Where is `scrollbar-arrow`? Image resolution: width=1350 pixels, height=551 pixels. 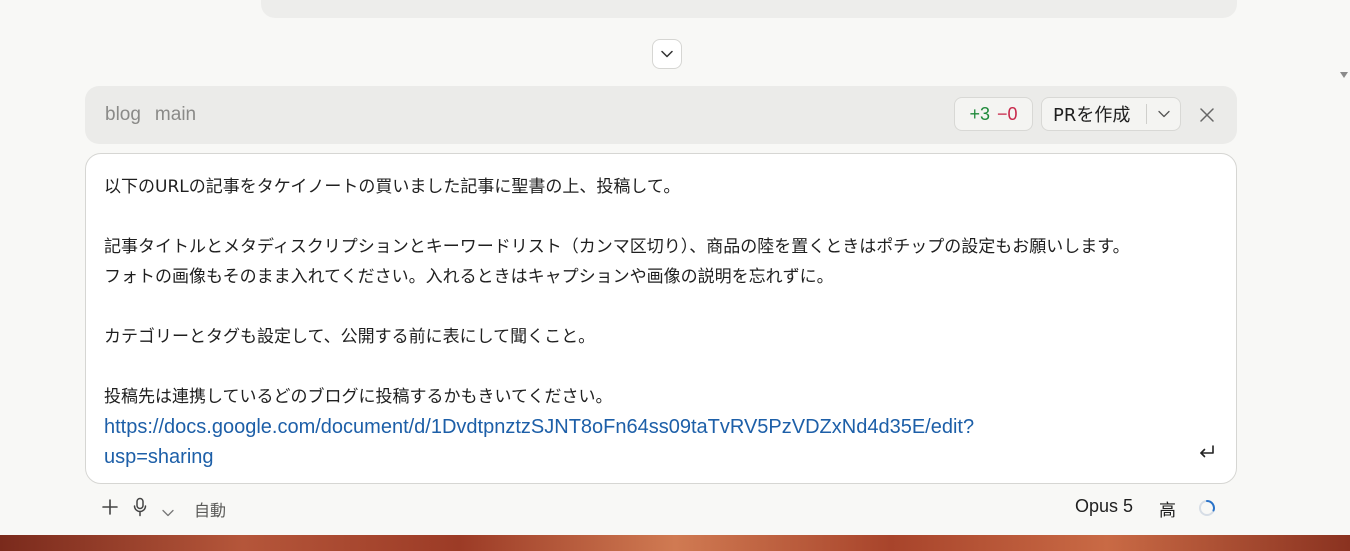 scrollbar-arrow is located at coordinates (1344, 75).